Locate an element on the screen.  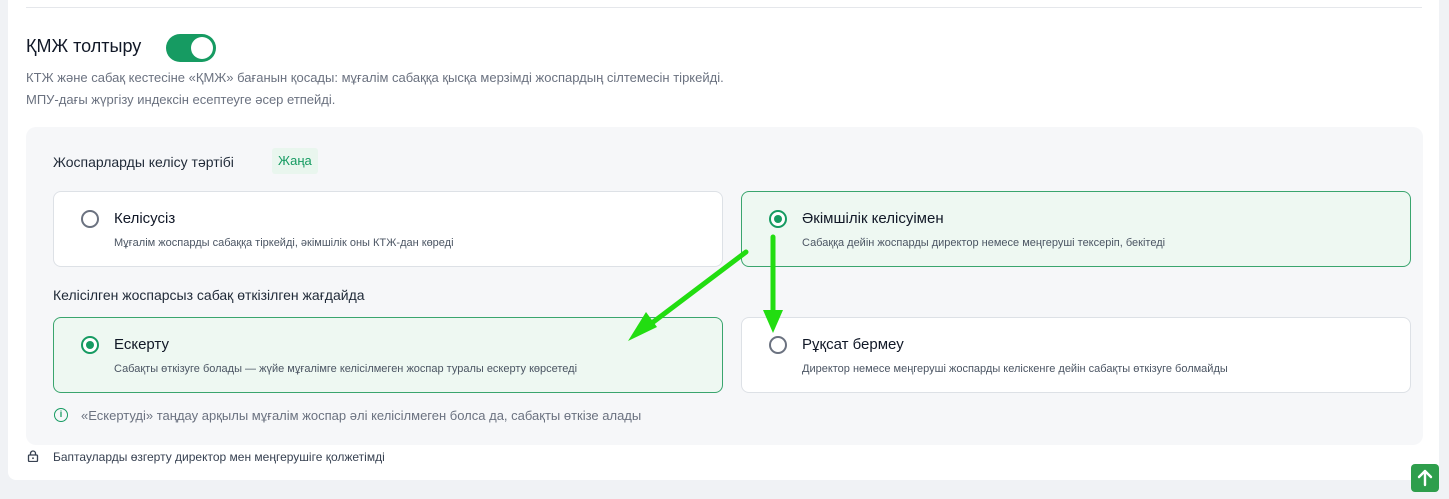
option-title: Ескерту is located at coordinates (141, 344).